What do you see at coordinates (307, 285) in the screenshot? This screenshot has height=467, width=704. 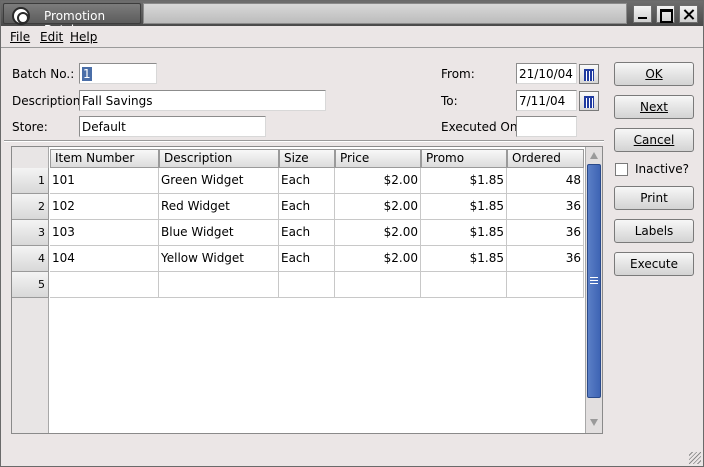 I see `cell-size` at bounding box center [307, 285].